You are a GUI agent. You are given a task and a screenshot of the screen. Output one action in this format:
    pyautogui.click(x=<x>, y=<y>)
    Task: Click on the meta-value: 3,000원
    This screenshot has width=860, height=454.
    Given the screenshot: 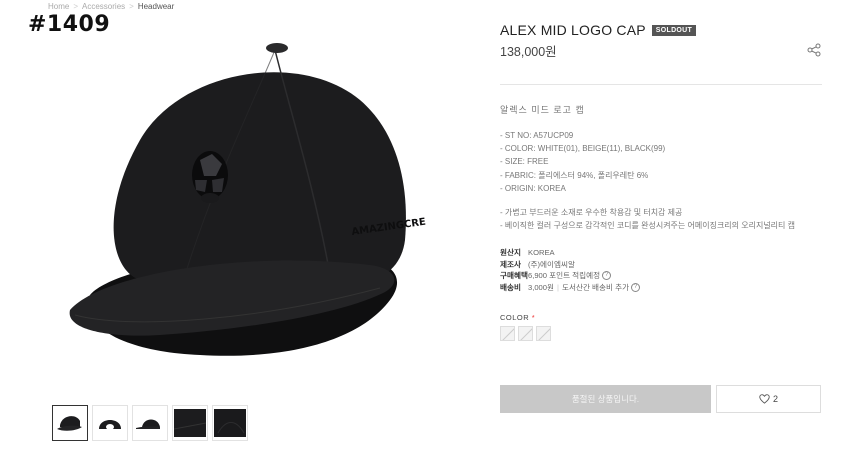 What is the action you would take?
    pyautogui.click(x=541, y=287)
    